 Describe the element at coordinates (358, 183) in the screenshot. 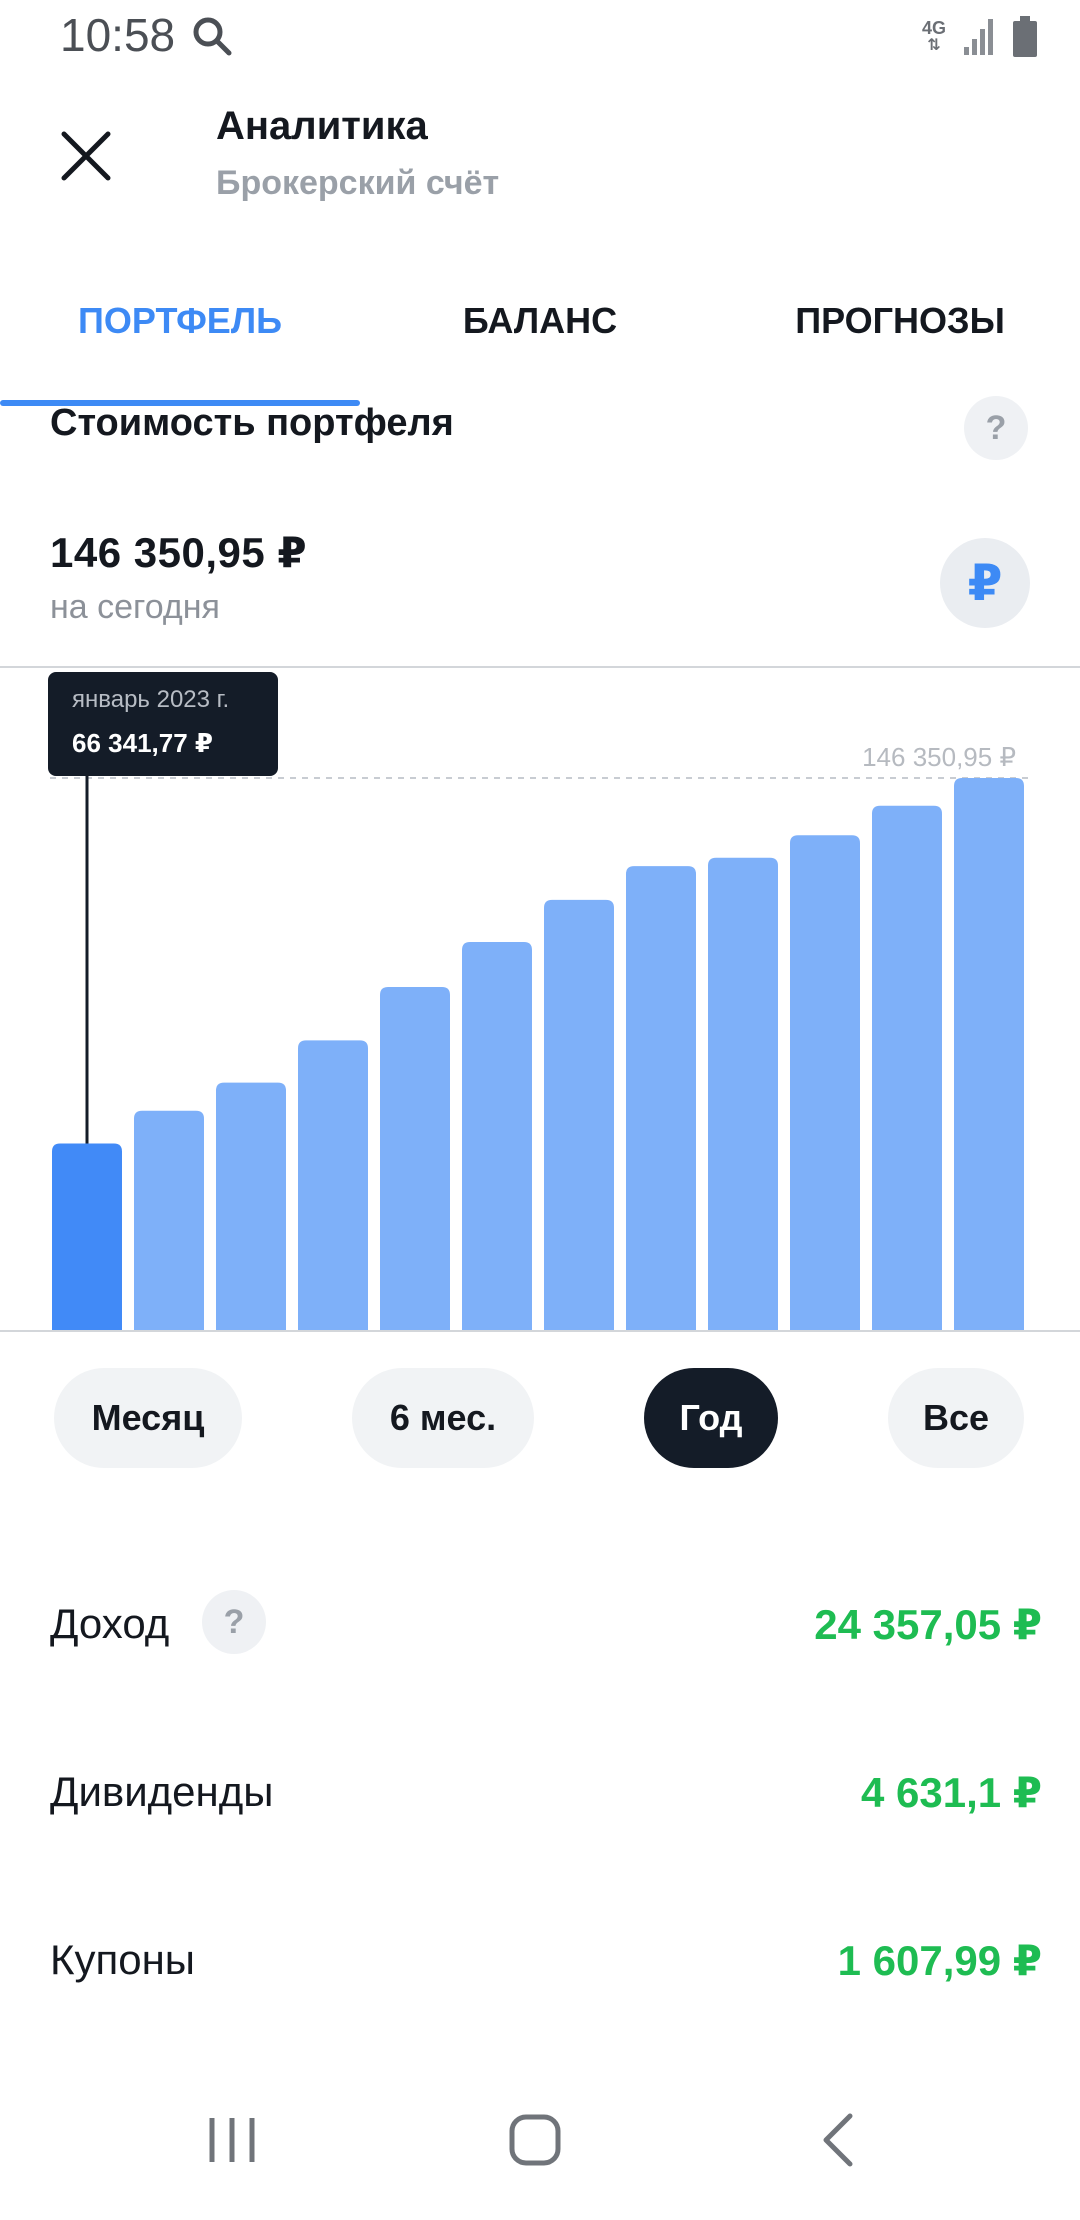

I see `page-subtitle: Брокерский счёт` at that location.